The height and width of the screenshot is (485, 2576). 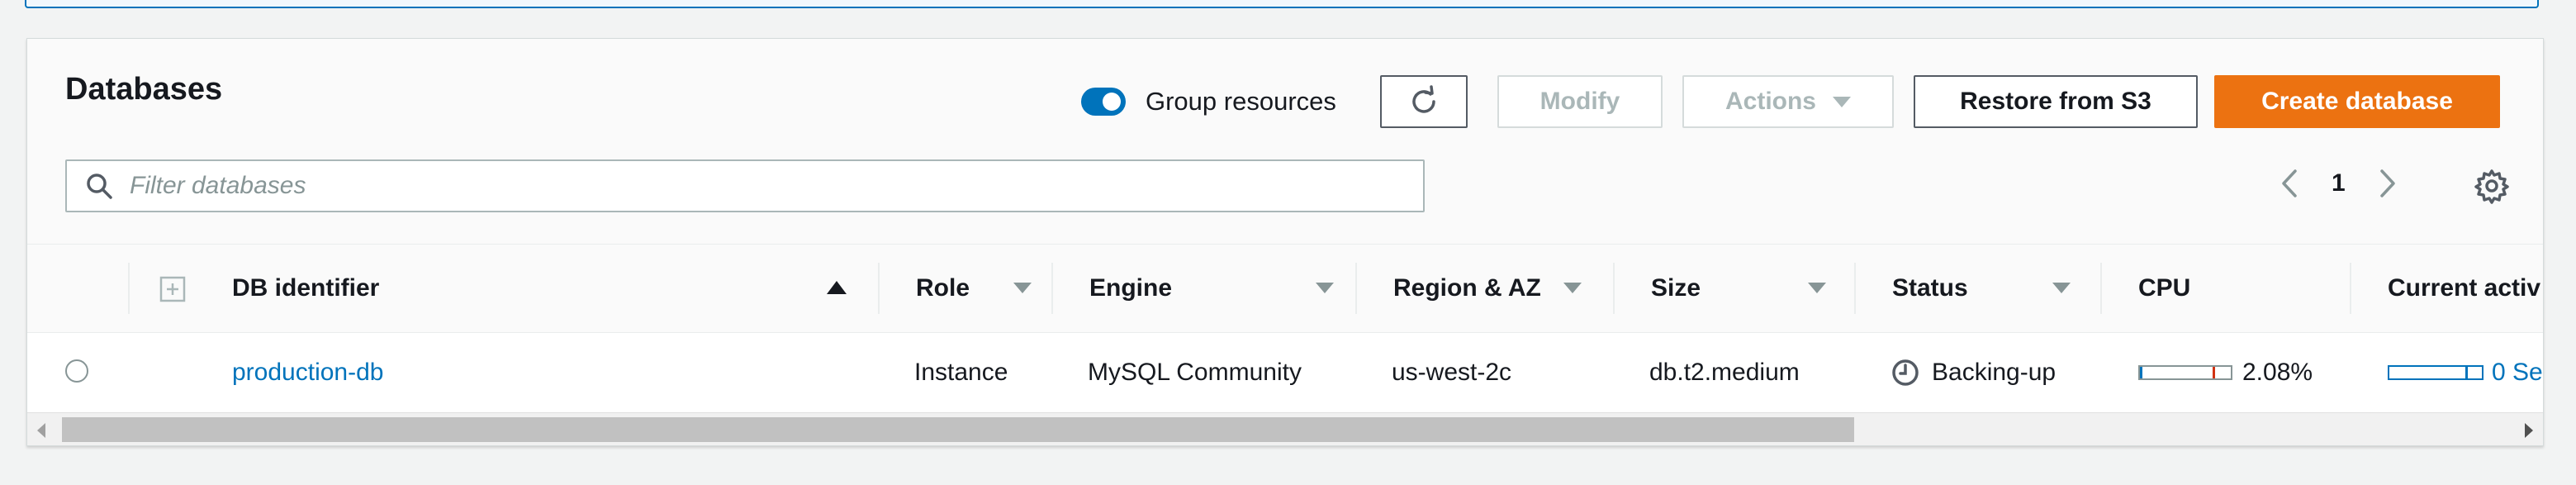 I want to click on refresh-icon, so click(x=1423, y=99).